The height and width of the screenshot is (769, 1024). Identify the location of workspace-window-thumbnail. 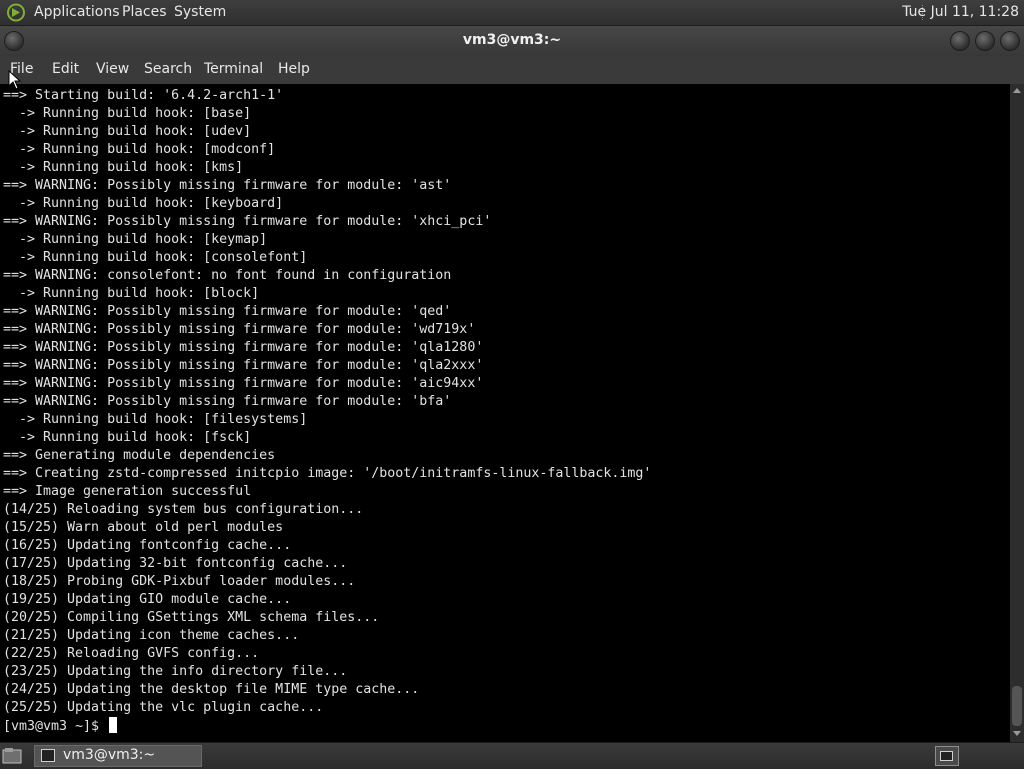
(946, 756).